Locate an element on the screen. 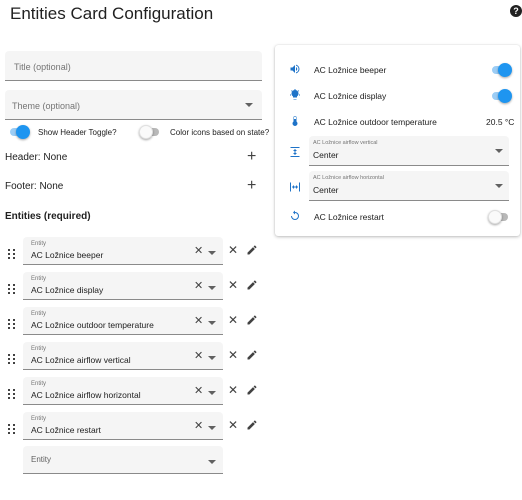  entities-section-title: Entities (required) is located at coordinates (48, 216).